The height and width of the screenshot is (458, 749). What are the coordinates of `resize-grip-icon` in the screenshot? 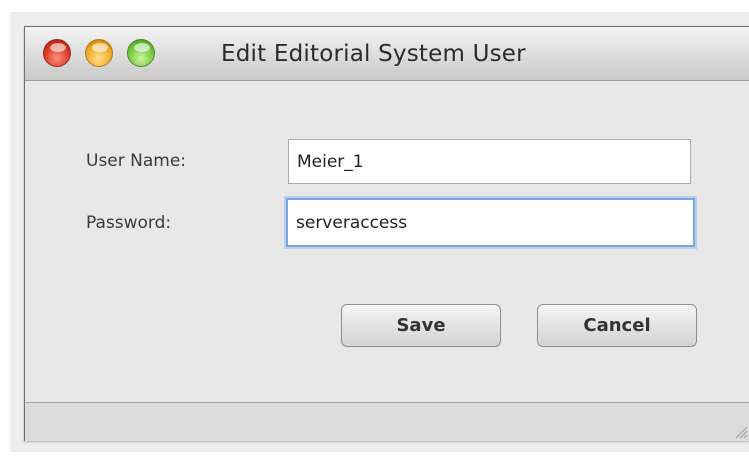 It's located at (740, 431).